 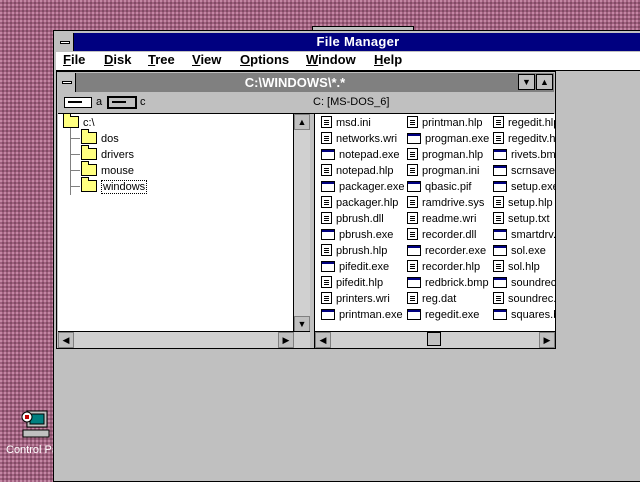 I want to click on directory-window-title: C:\WINDOWS\*.*, so click(x=295, y=82).